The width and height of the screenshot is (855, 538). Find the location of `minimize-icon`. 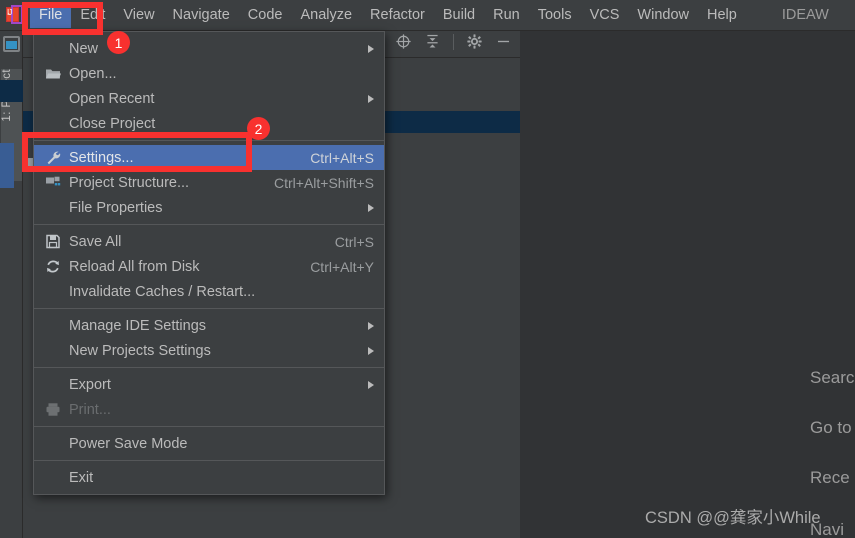

minimize-icon is located at coordinates (503, 41).